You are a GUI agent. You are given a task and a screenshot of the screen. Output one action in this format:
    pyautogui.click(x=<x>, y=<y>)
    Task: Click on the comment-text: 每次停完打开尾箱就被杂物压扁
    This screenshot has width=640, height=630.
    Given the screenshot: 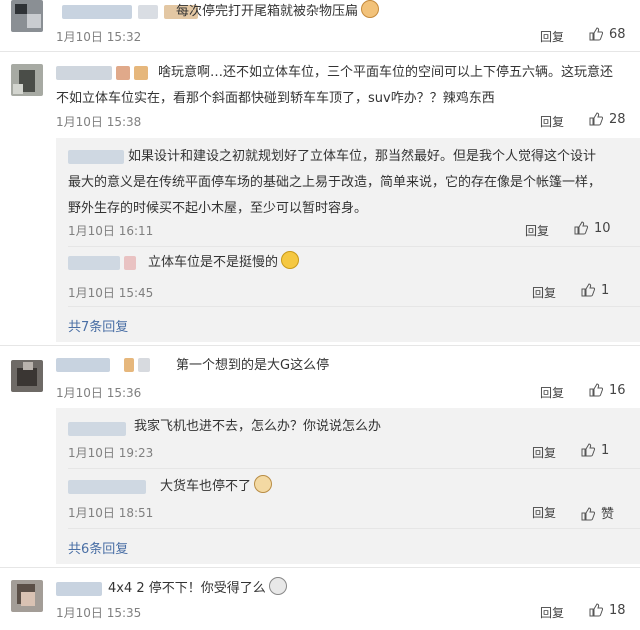 What is the action you would take?
    pyautogui.click(x=278, y=12)
    